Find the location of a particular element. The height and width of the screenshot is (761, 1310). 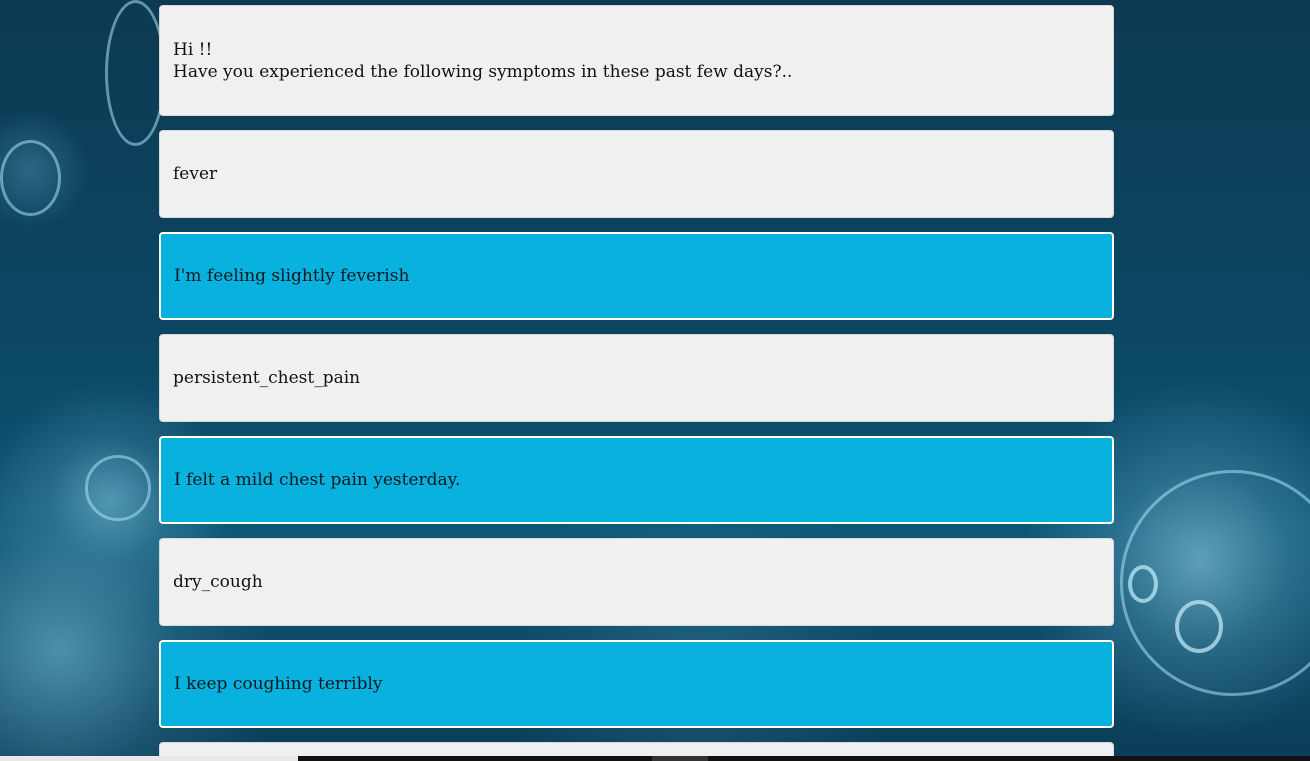

message-text: persistent_chest_pain is located at coordinates (267, 378).